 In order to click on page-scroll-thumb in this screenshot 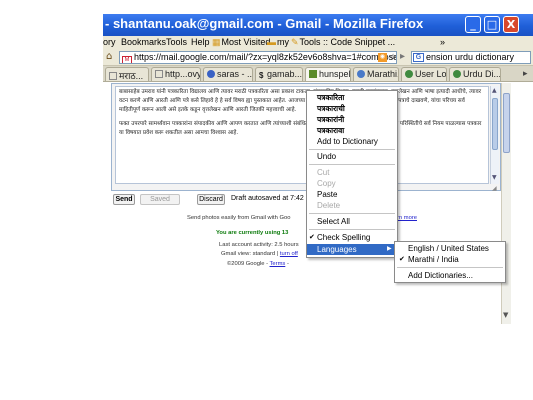, I will do `click(506, 123)`.